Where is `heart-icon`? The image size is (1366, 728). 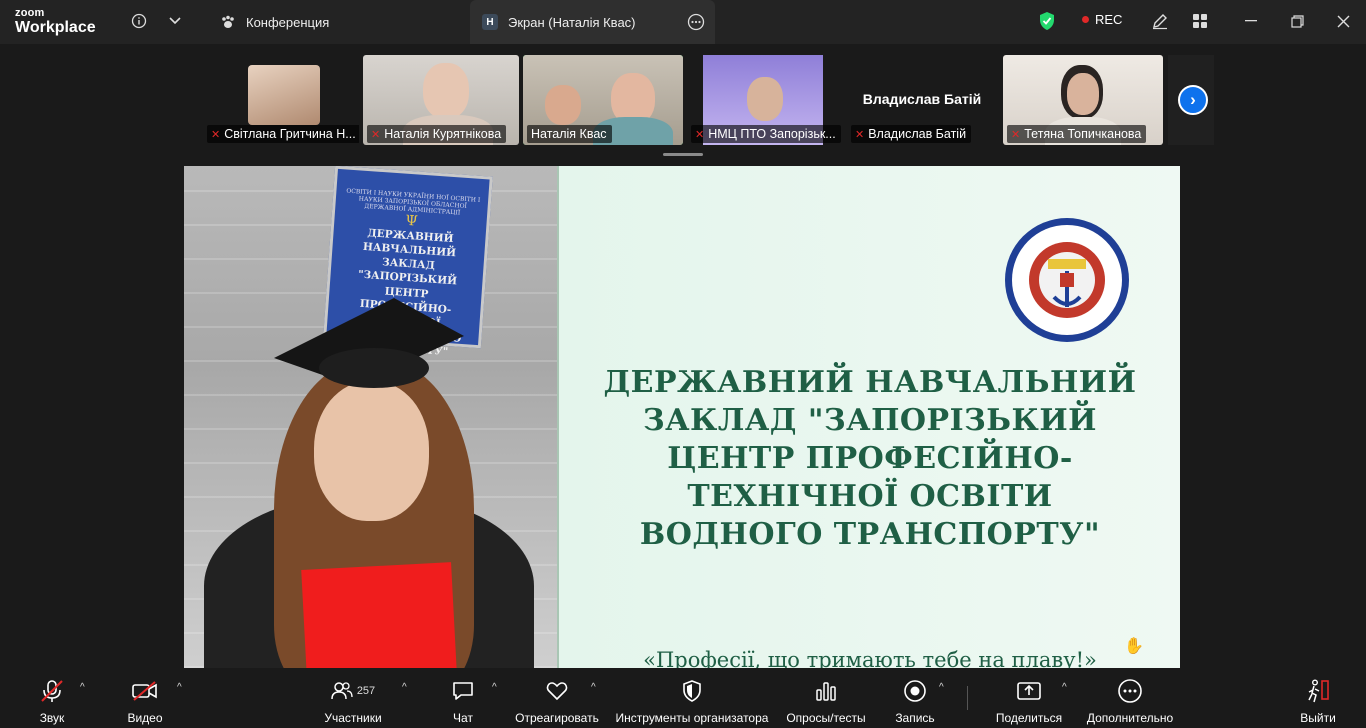 heart-icon is located at coordinates (557, 691).